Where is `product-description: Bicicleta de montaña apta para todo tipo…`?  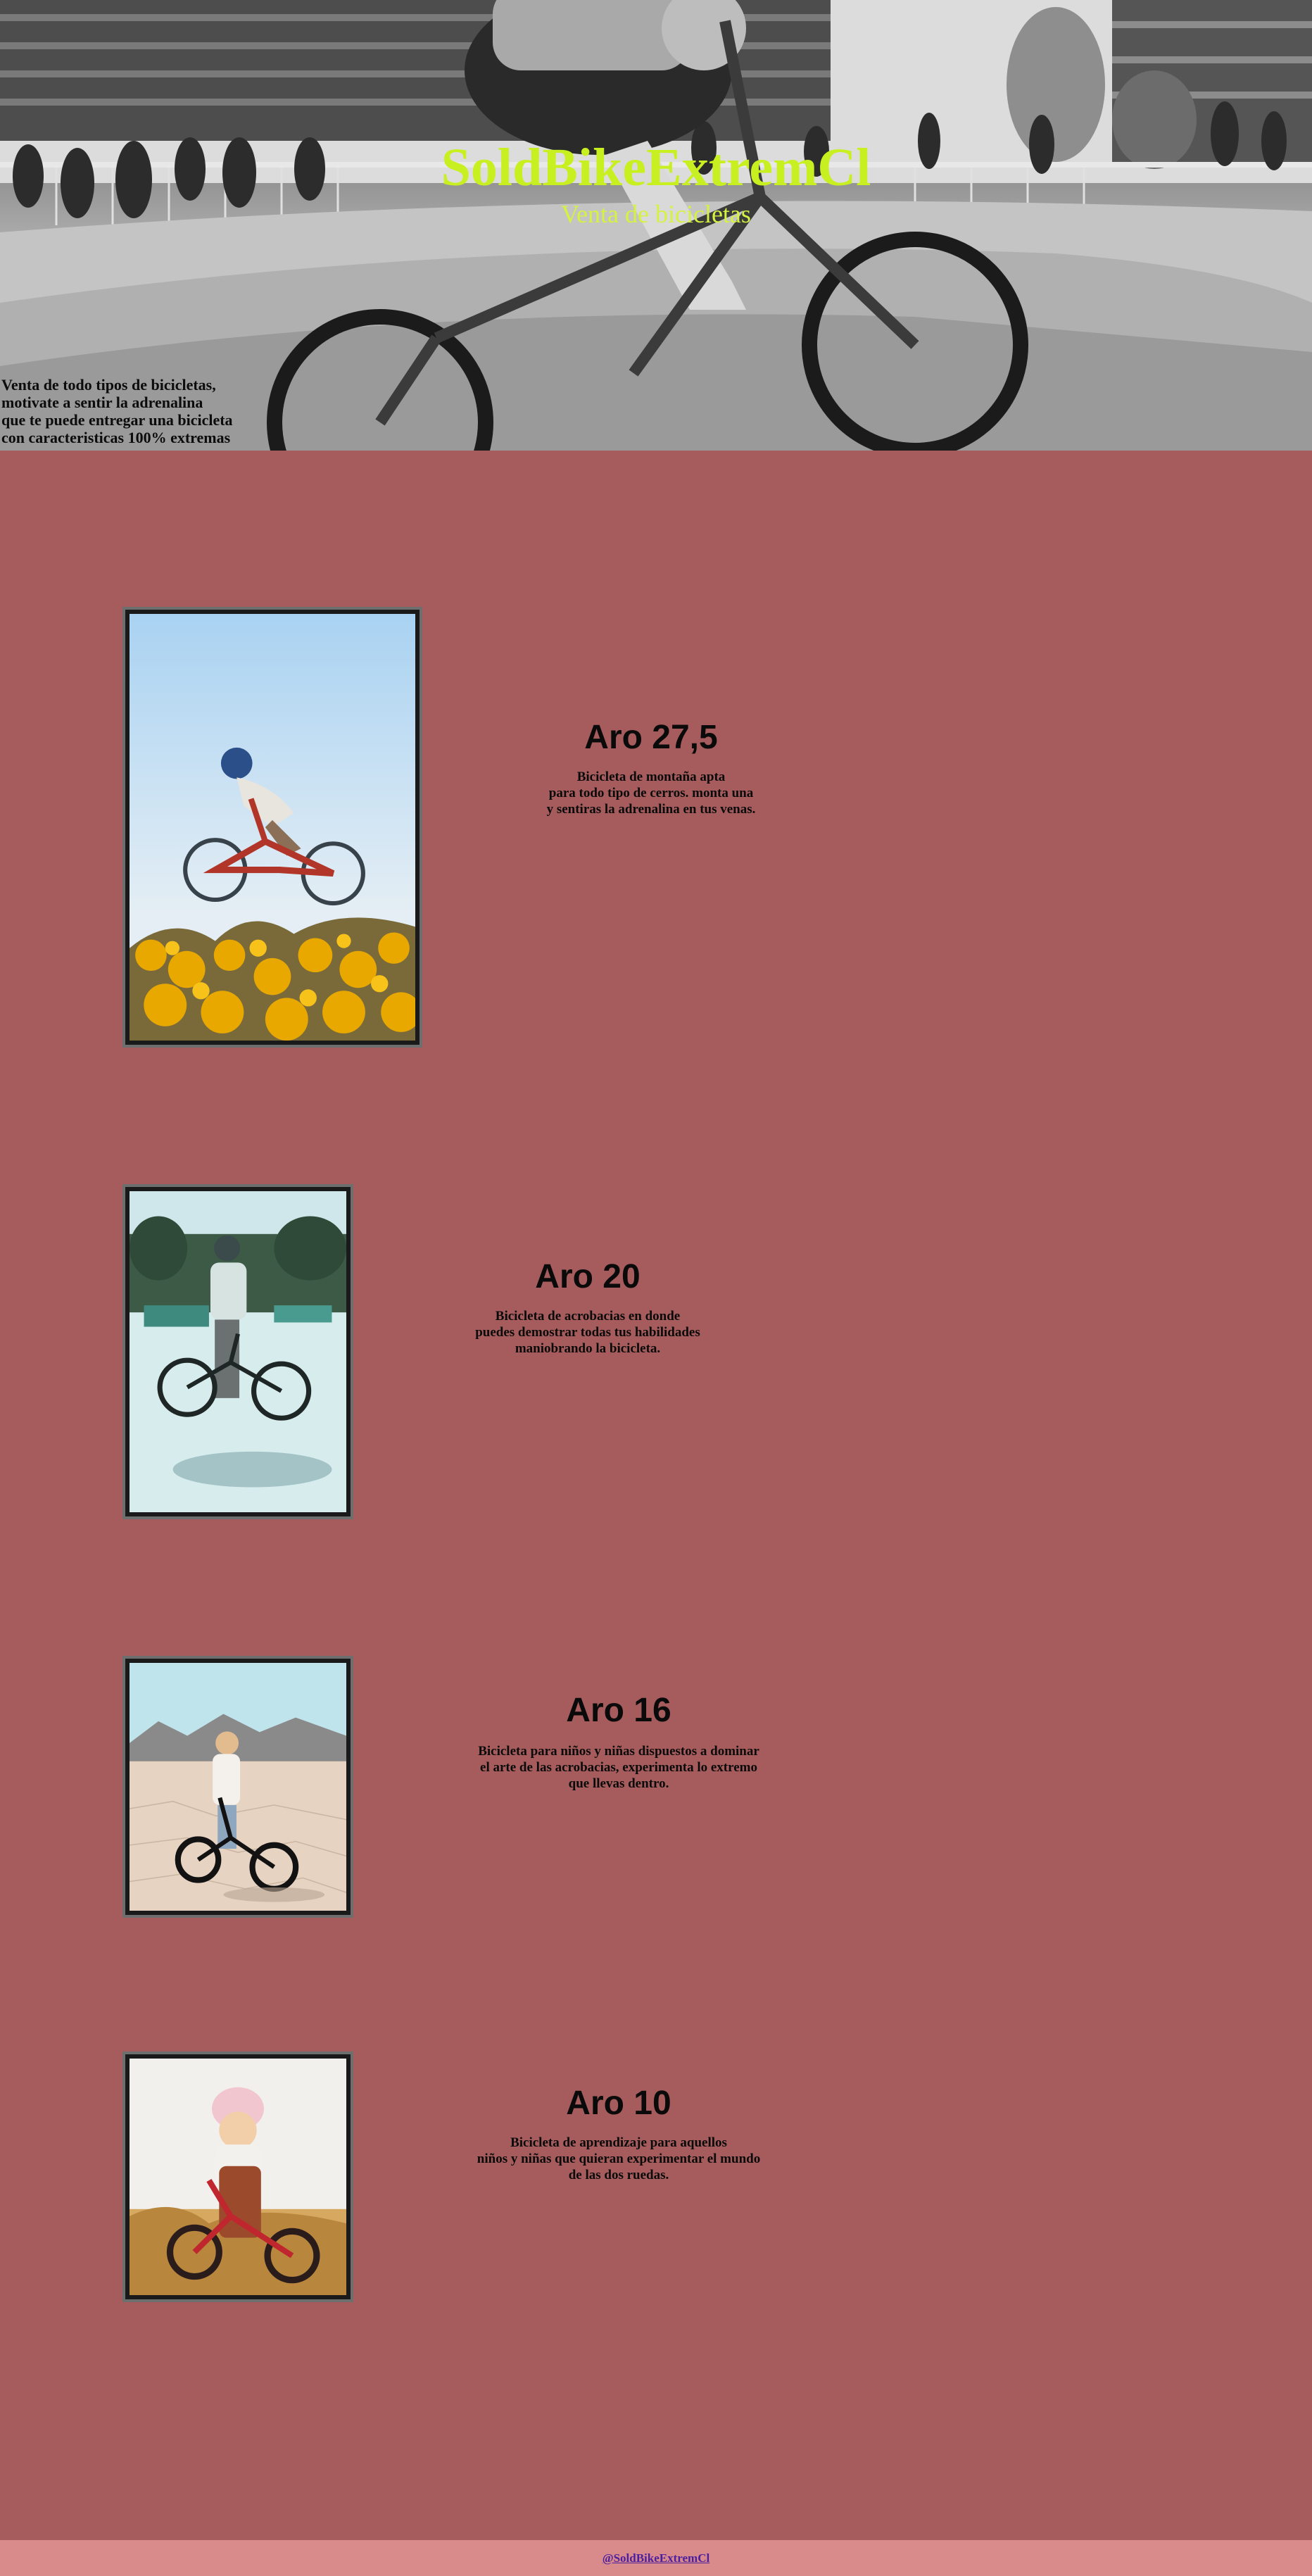
product-description: Bicicleta de montaña apta para todo tipo… is located at coordinates (651, 793).